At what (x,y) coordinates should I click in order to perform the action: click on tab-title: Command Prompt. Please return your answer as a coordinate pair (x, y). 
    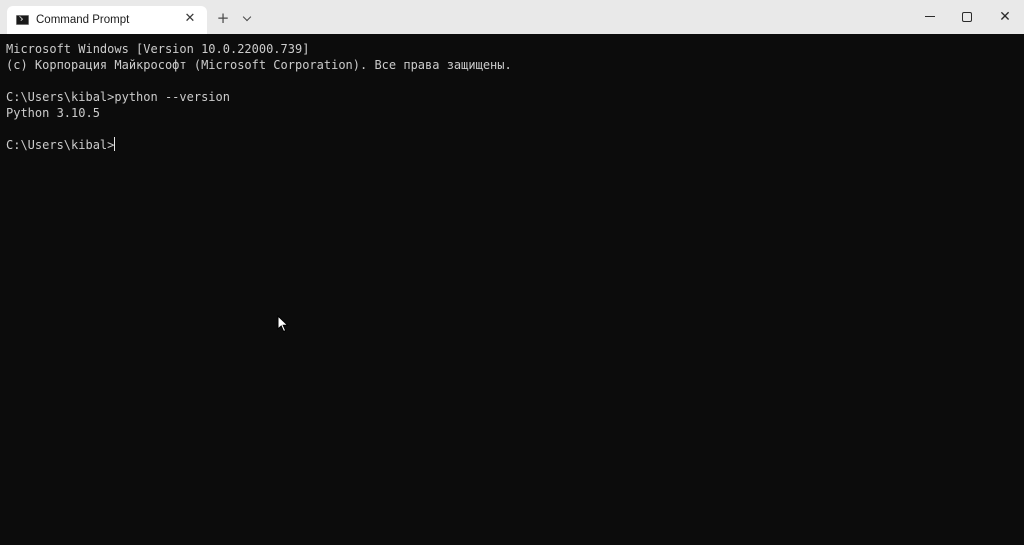
    Looking at the image, I should click on (83, 20).